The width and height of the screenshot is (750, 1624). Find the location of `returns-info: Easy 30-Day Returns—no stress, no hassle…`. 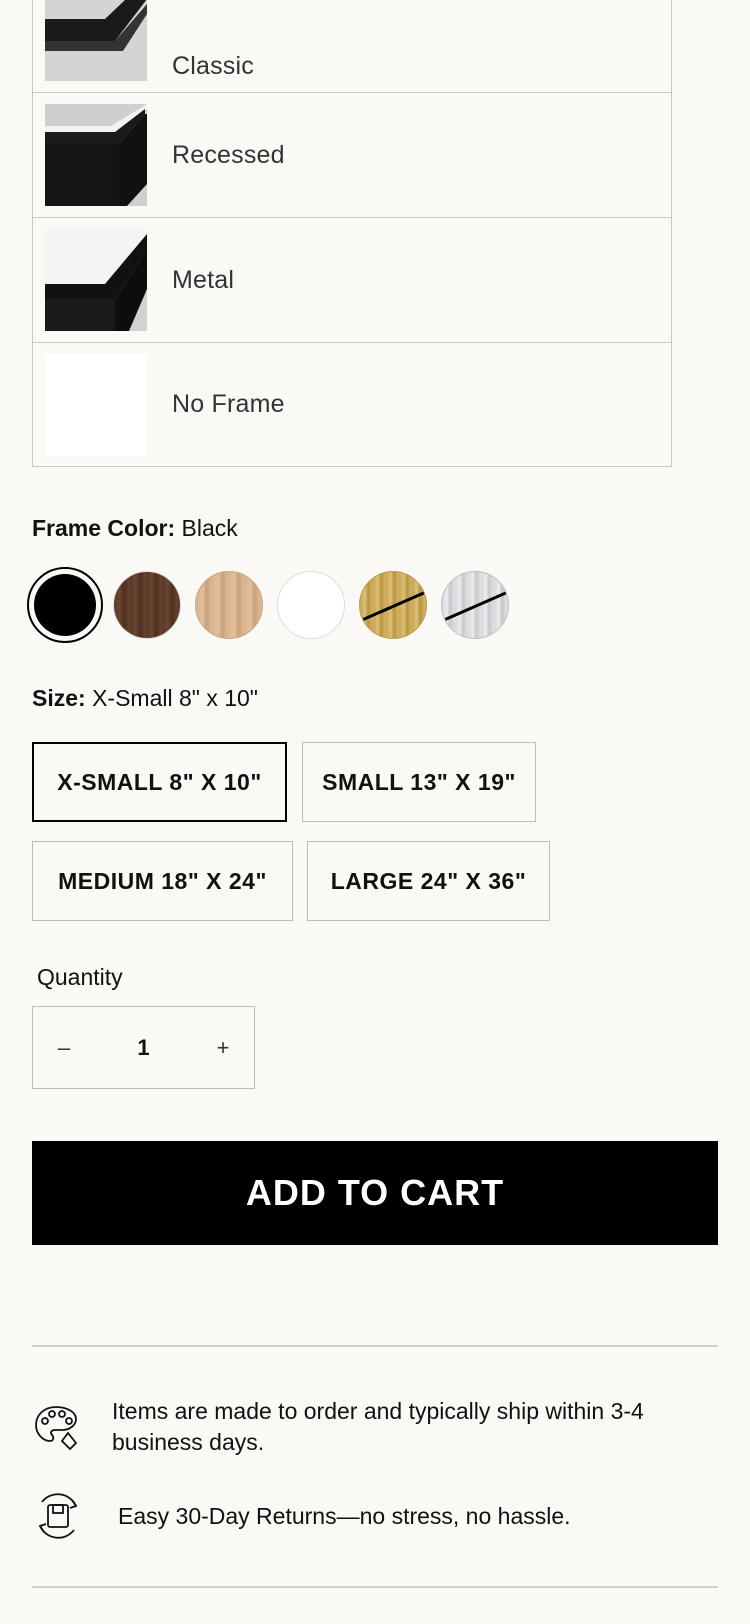

returns-info: Easy 30-Day Returns—no stress, no hassle… is located at coordinates (301, 1516).